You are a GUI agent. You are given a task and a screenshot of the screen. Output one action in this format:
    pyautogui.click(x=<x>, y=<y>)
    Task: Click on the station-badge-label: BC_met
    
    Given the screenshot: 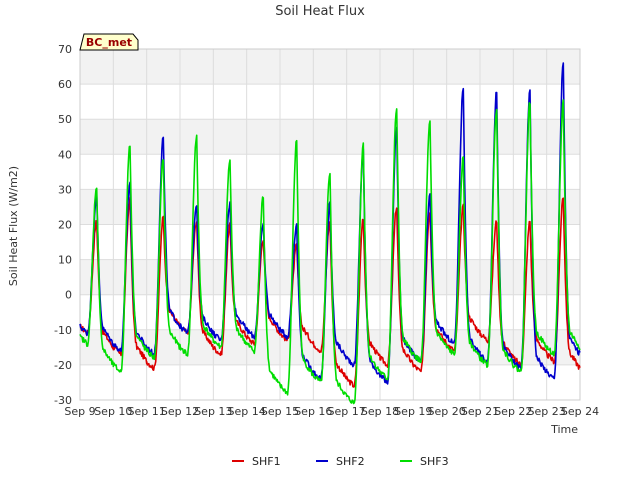 What is the action you would take?
    pyautogui.click(x=109, y=42)
    